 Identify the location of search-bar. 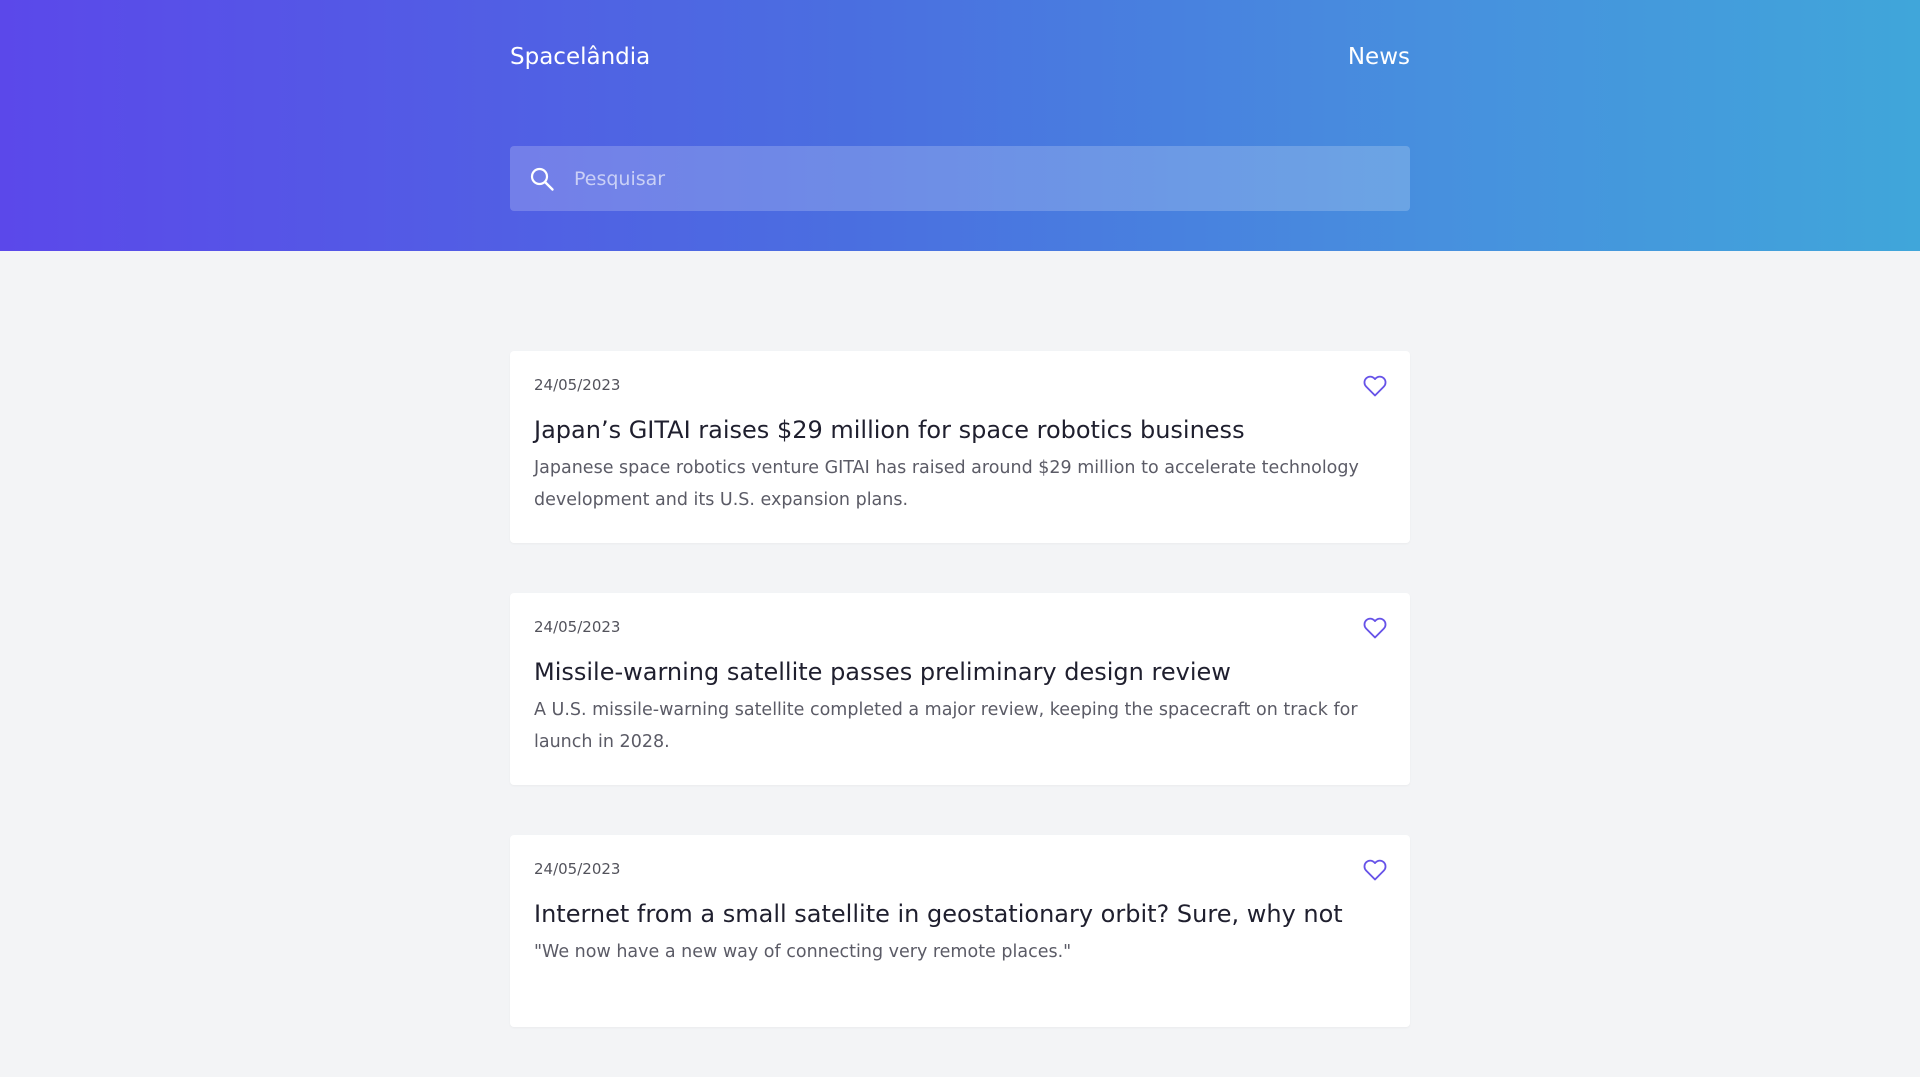
(960, 178).